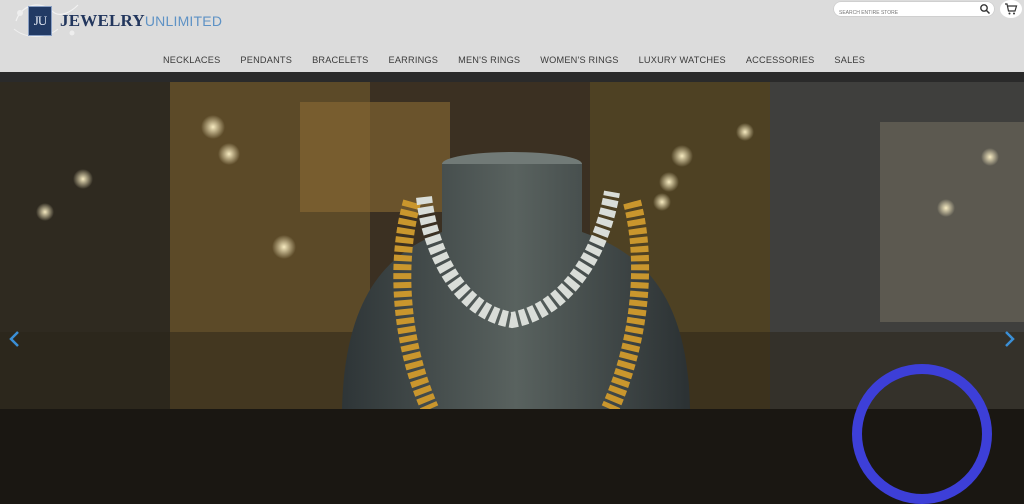 This screenshot has height=504, width=1024. What do you see at coordinates (512, 77) in the screenshot?
I see `header-divider` at bounding box center [512, 77].